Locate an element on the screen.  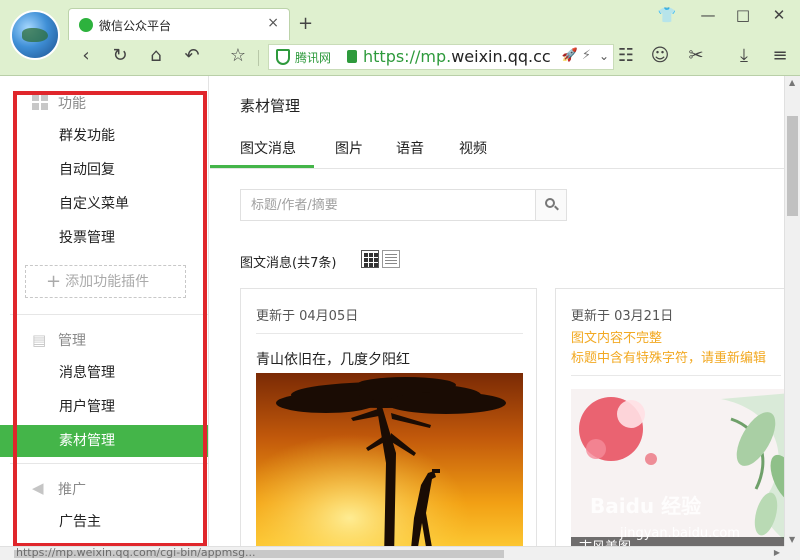
warning-text: 标题中含有特殊字符，请重新编辑 is located at coordinates (669, 358).